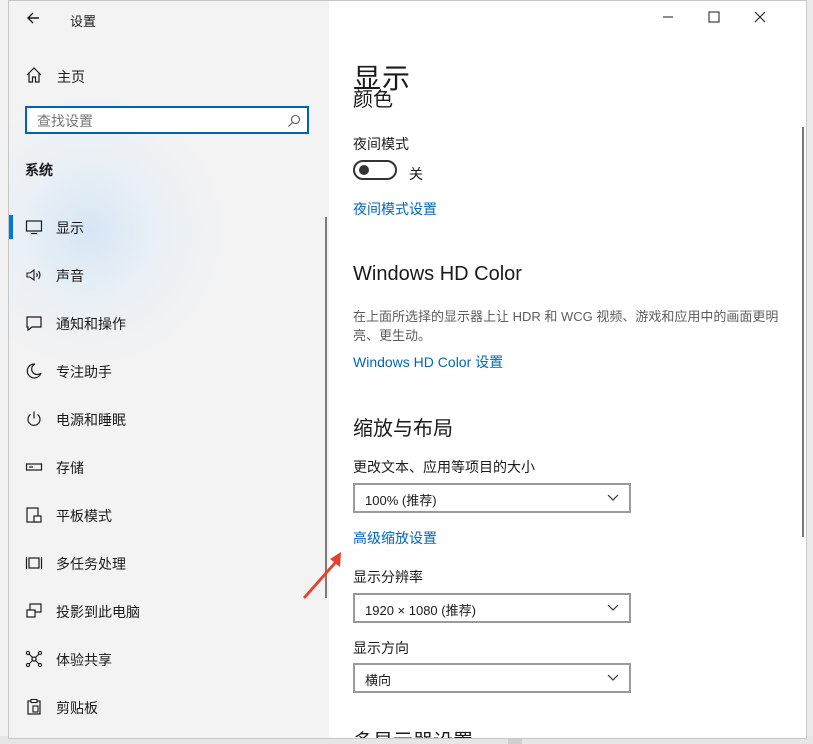 This screenshot has height=744, width=813. I want to click on sidebar-item-home: 主页, so click(169, 76).